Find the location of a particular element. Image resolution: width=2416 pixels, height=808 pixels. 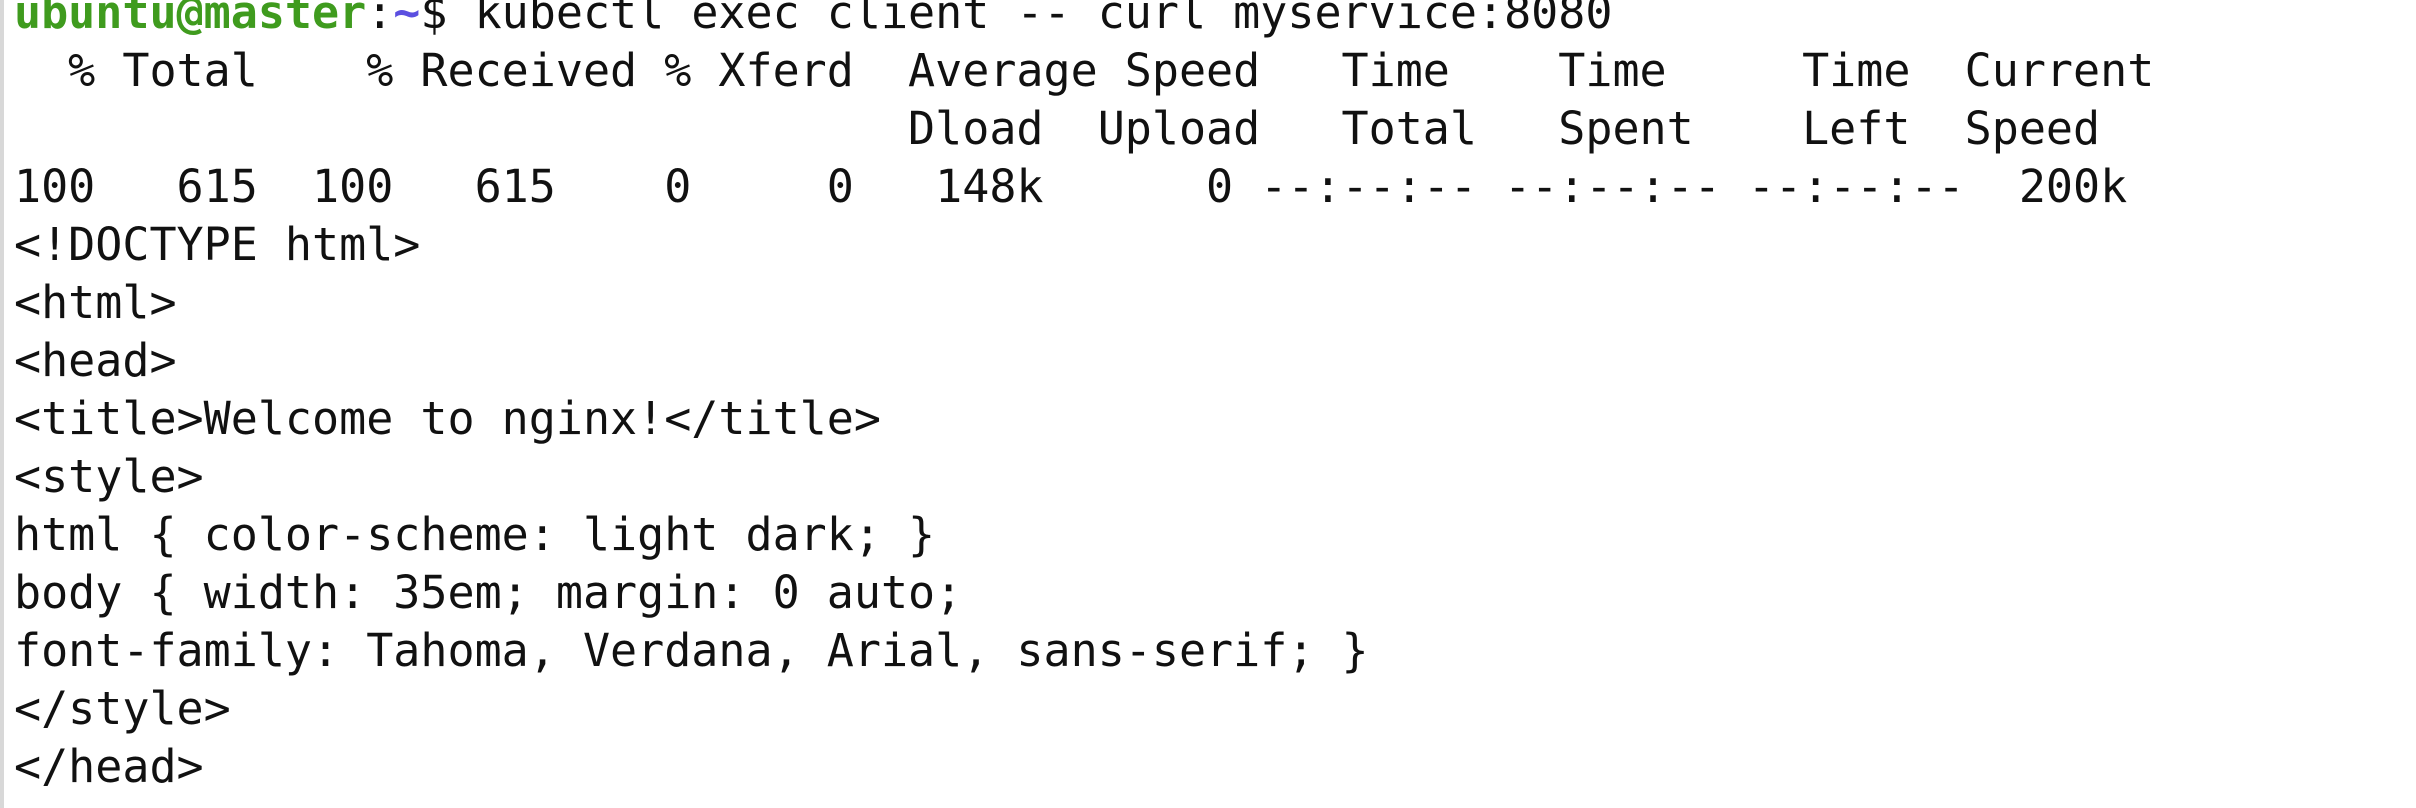

window-left-edge is located at coordinates (2, 404).